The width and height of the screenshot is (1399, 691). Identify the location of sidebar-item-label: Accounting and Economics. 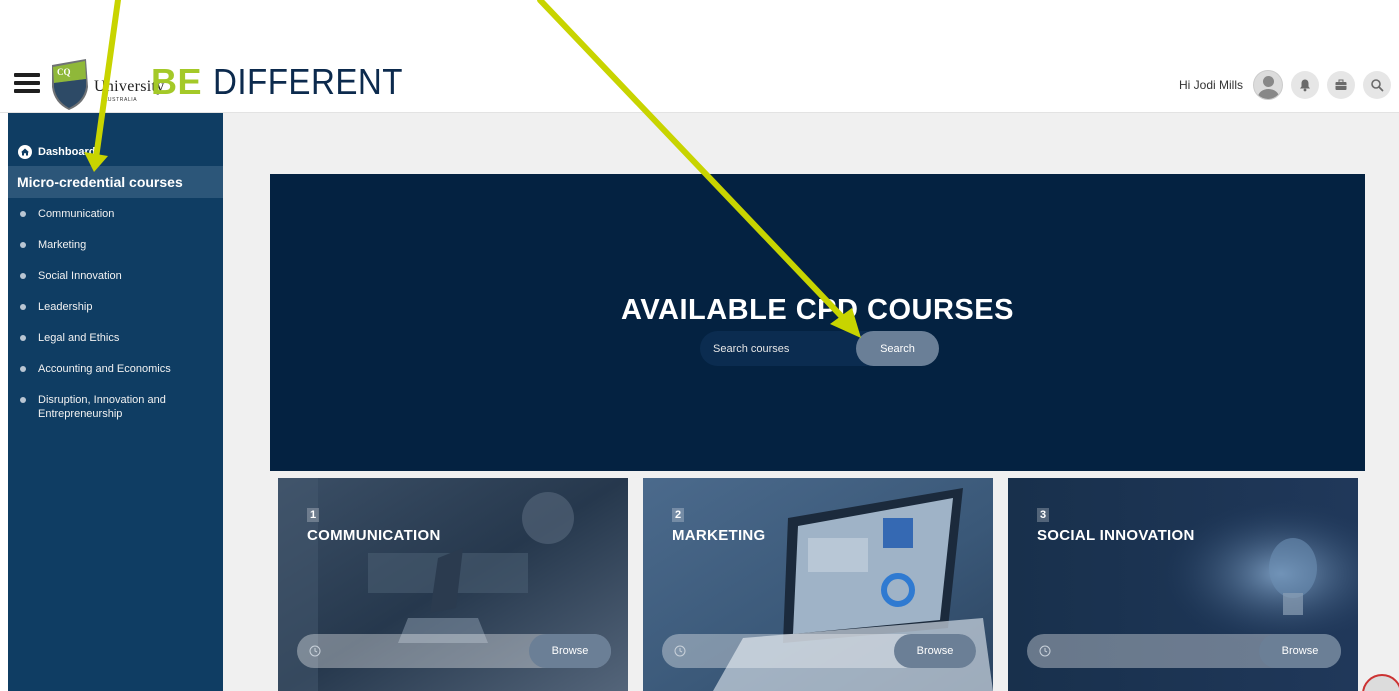
(104, 369).